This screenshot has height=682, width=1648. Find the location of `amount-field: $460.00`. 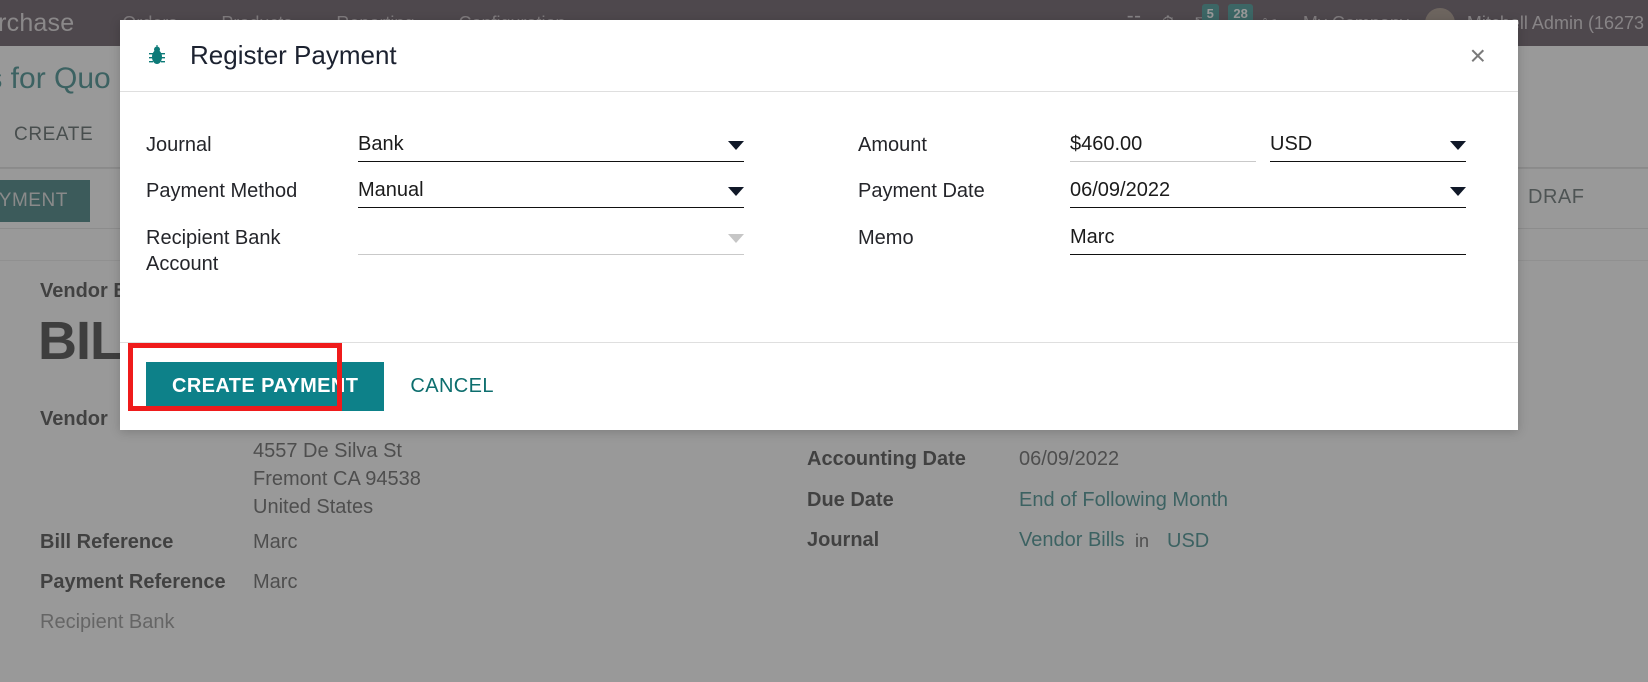

amount-field: $460.00 is located at coordinates (1170, 140).